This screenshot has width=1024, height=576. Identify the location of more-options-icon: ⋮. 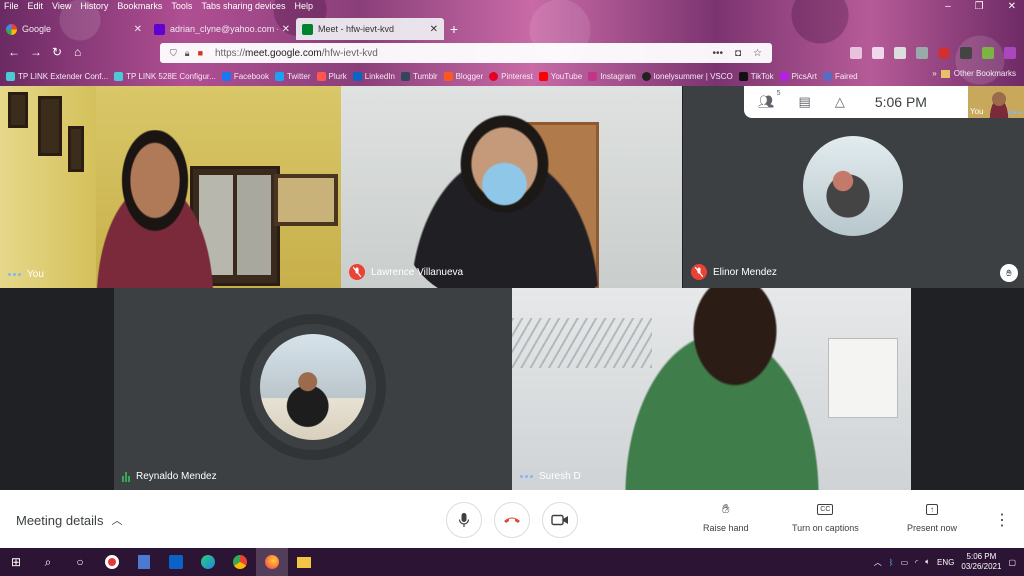
(1002, 520).